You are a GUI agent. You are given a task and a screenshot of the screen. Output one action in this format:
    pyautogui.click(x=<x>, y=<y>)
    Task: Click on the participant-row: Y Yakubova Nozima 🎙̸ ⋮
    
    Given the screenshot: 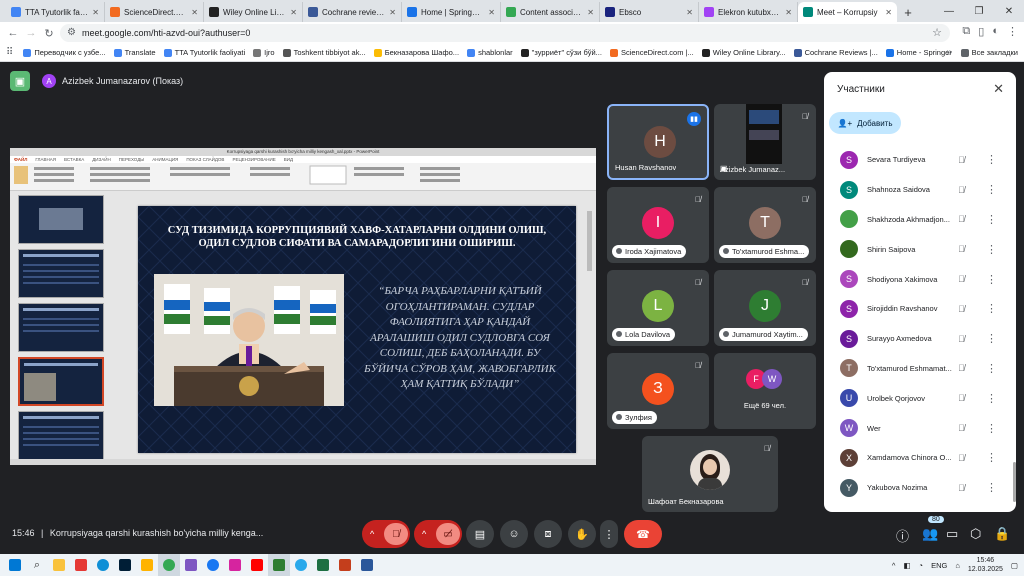 What is the action you would take?
    pyautogui.click(x=917, y=488)
    